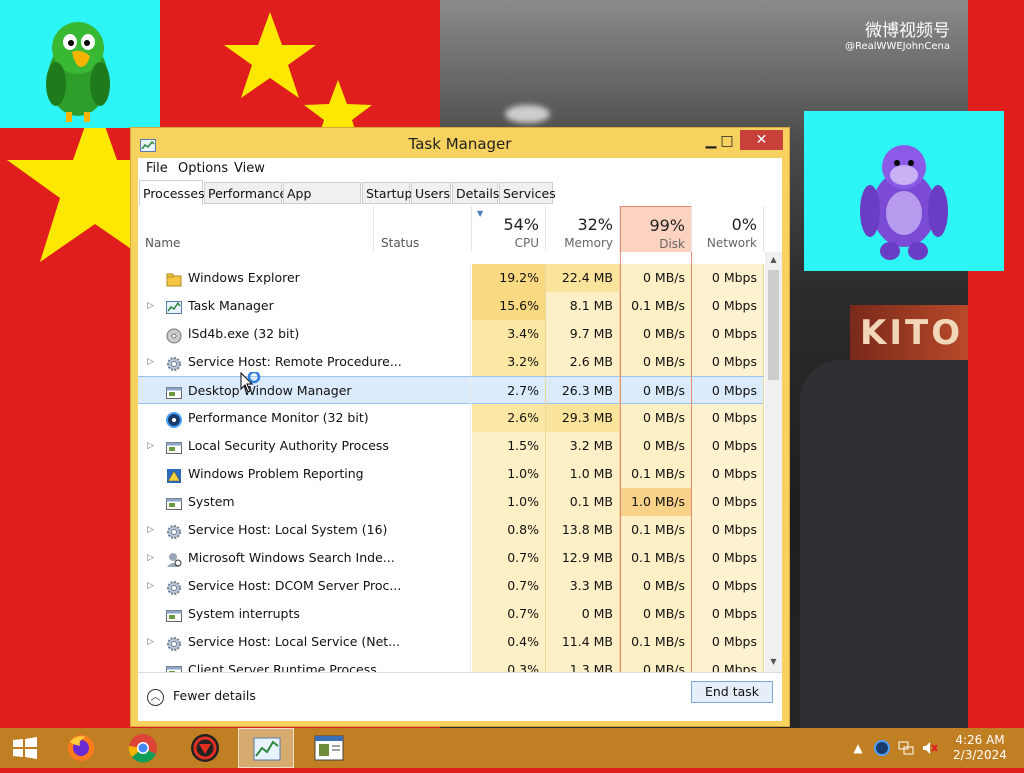  Describe the element at coordinates (728, 229) in the screenshot. I see `column-header-network: 0% Network` at that location.